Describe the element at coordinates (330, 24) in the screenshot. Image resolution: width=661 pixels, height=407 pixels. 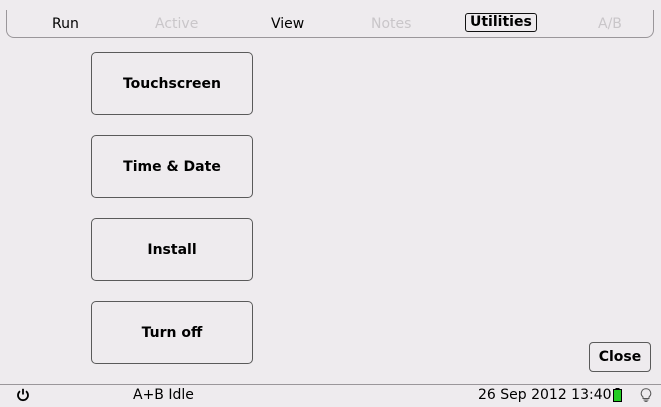
I see `tab-bar: Run Active View Notes Utilities A/B` at that location.